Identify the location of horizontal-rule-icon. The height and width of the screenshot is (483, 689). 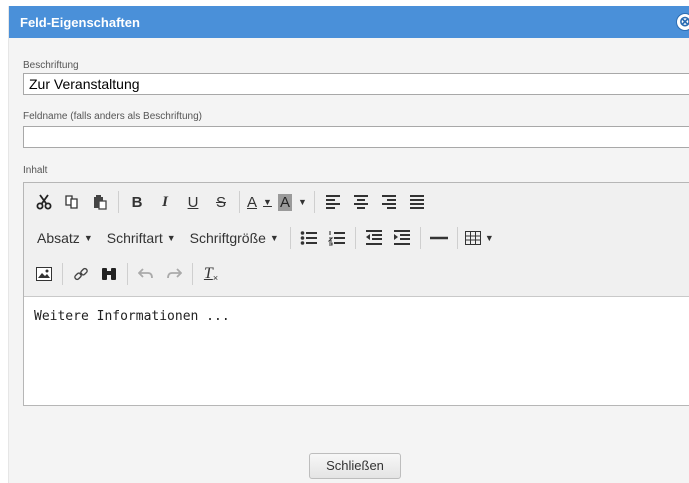
(439, 238).